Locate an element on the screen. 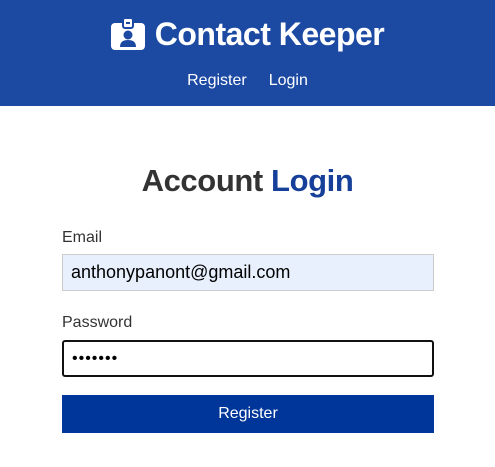 The height and width of the screenshot is (467, 495). password-label: Password is located at coordinates (97, 322).